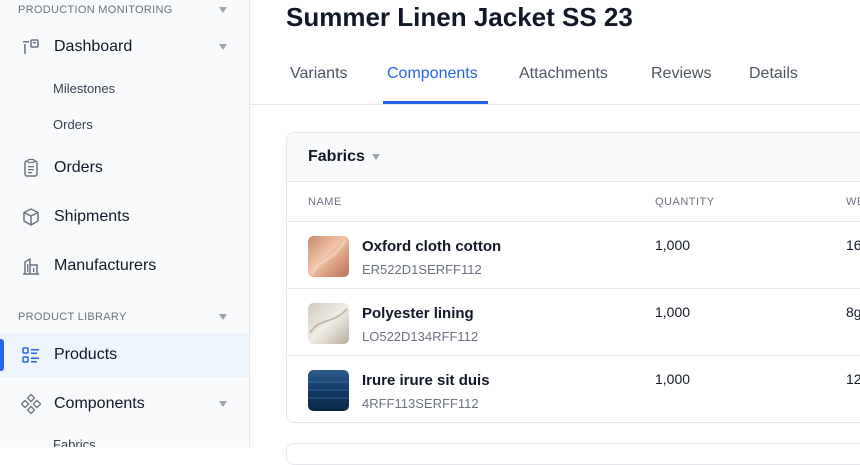  Describe the element at coordinates (853, 312) in the screenshot. I see `item-weight: 8g` at that location.